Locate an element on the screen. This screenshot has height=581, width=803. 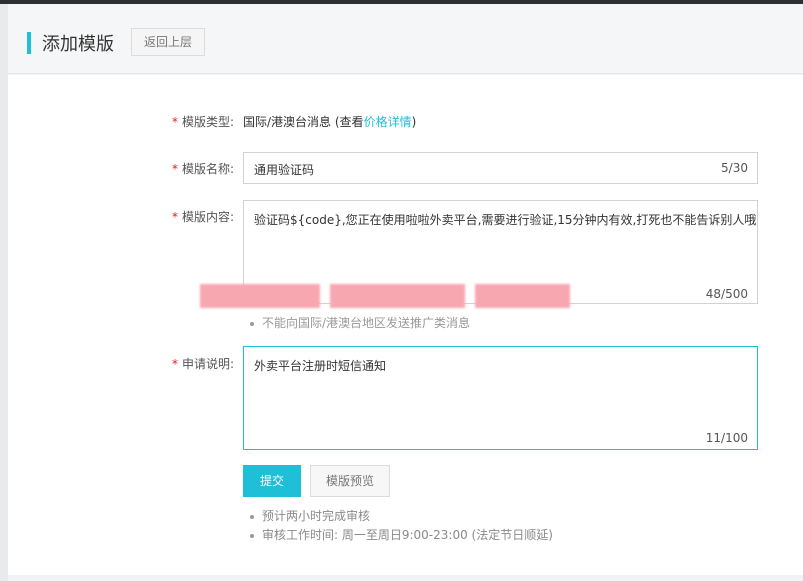
note-review-time: 预计两小时完成审核 is located at coordinates (310, 515).